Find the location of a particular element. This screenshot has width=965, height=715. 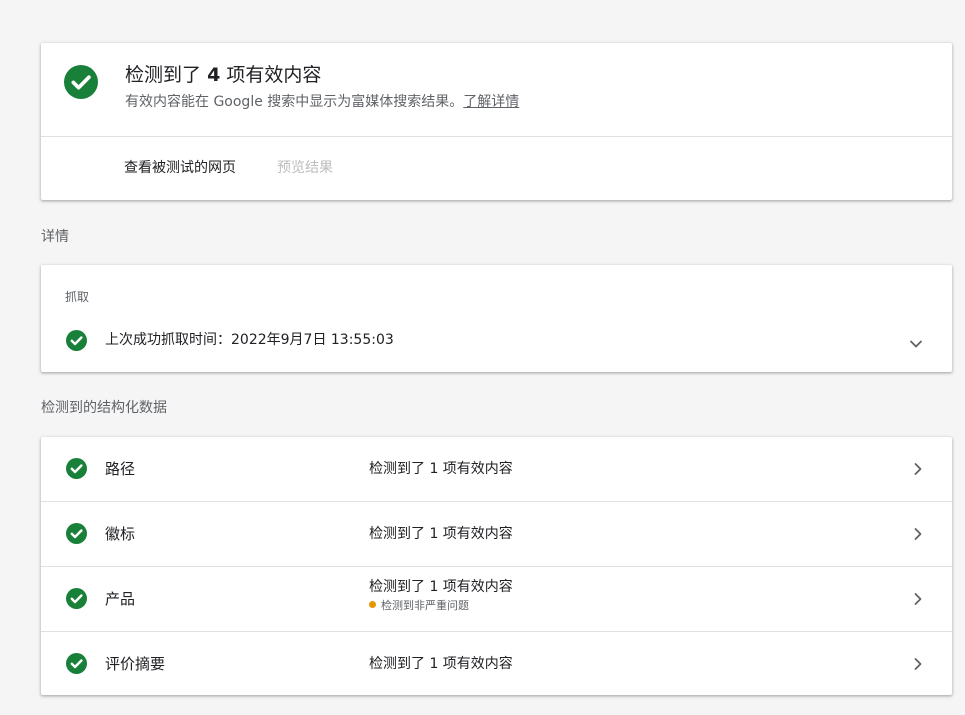

structured-data-row: 评价摘要 检测到了 1 项有效内容 is located at coordinates (496, 663).